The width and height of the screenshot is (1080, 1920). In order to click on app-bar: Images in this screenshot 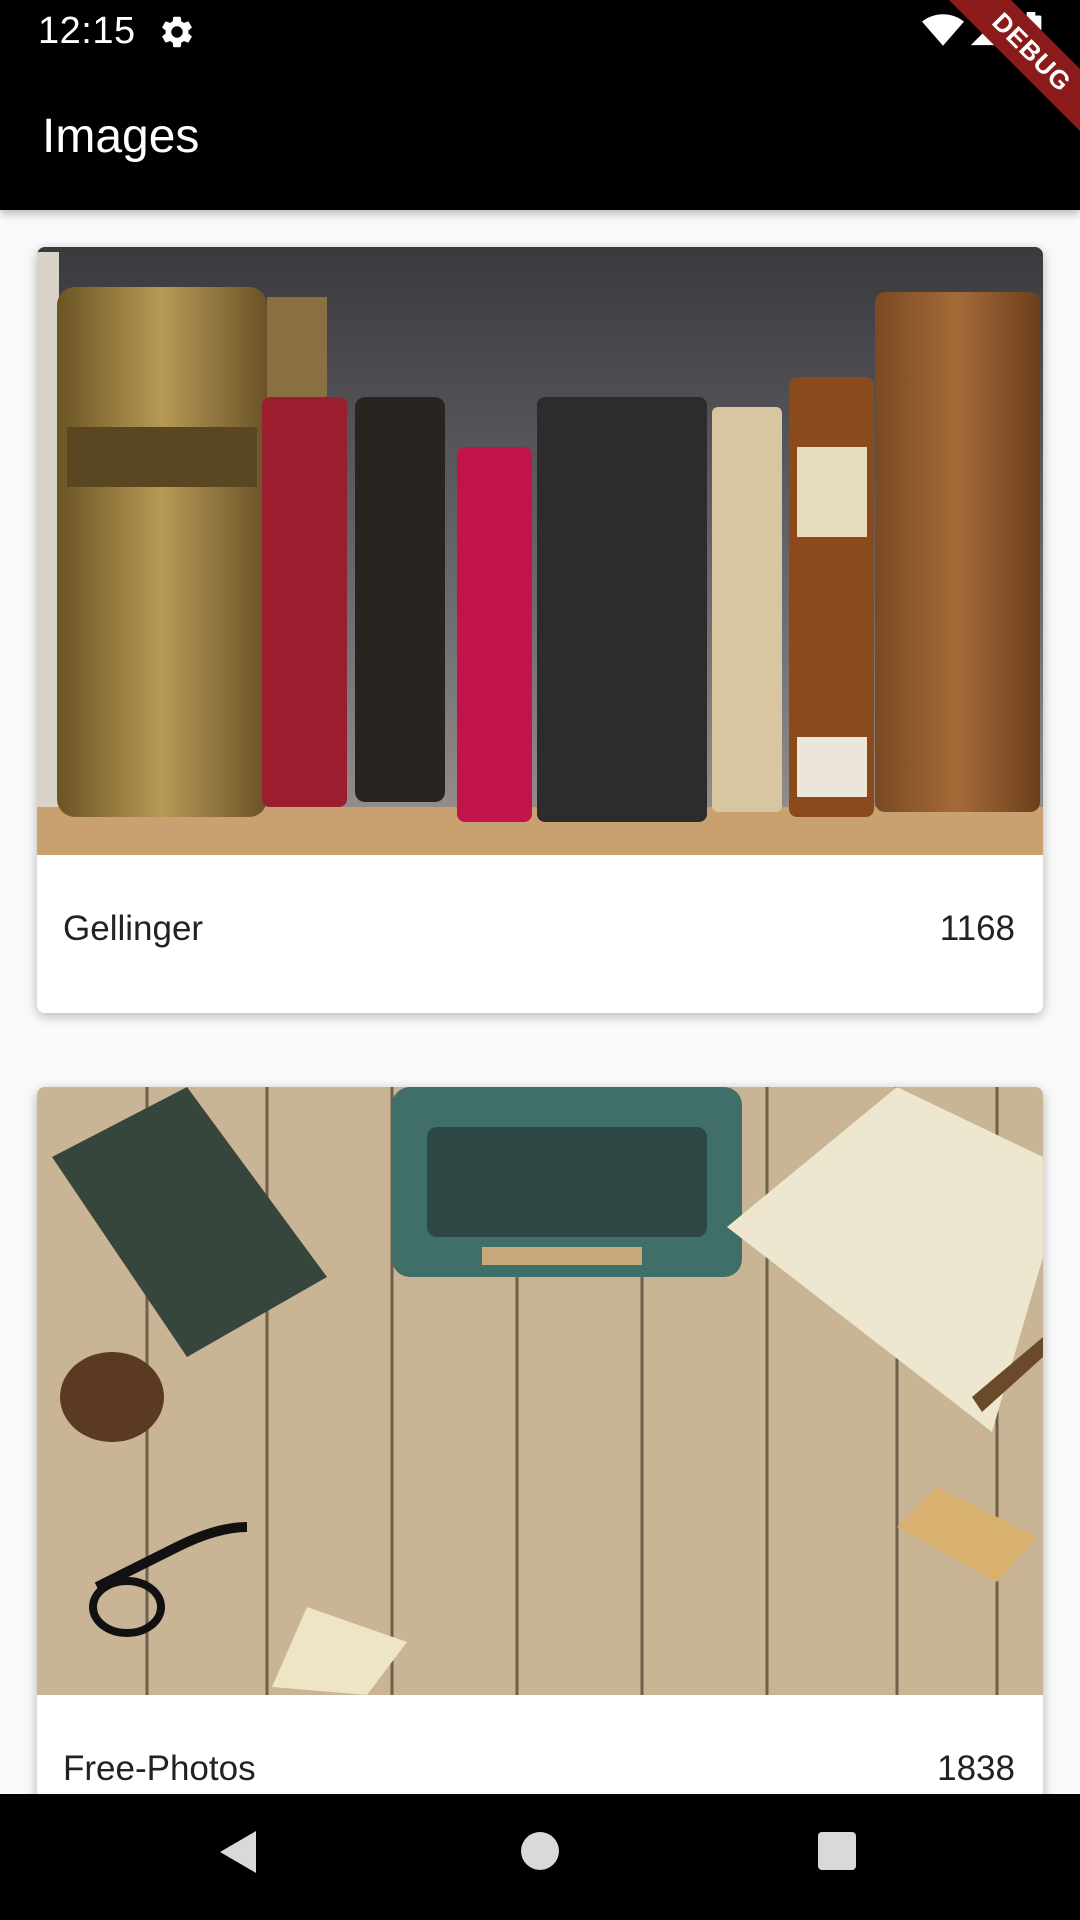, I will do `click(540, 136)`.